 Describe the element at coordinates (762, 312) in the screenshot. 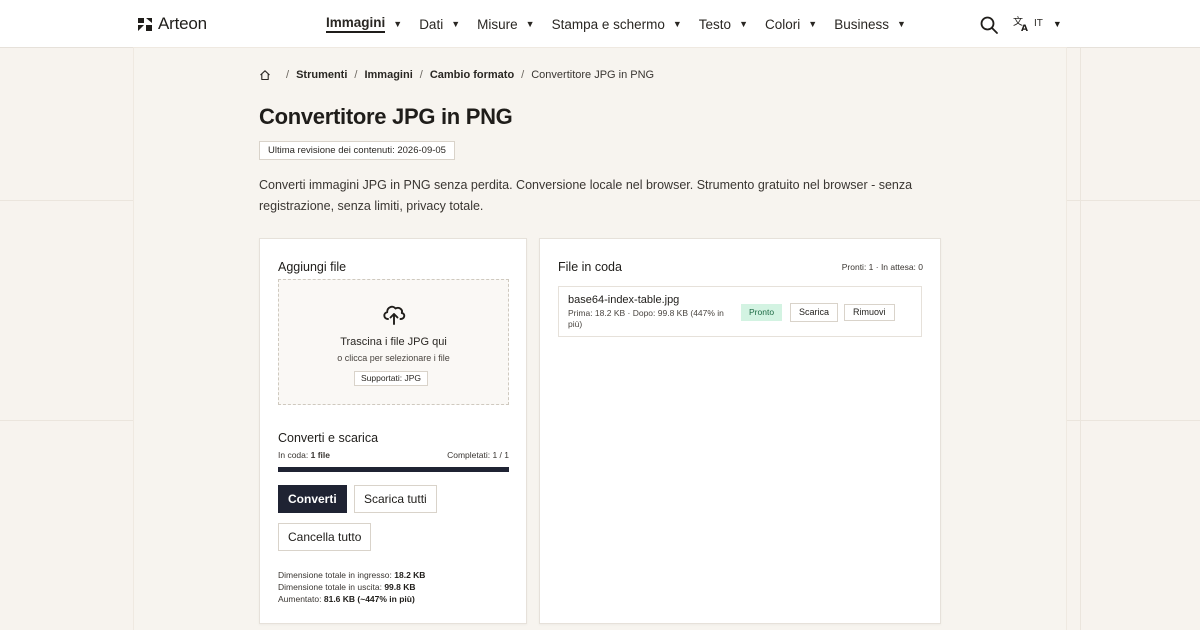

I see `status-badge: Pronto` at that location.